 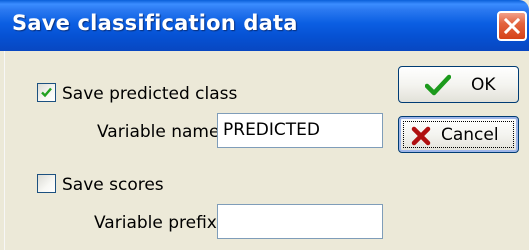 What do you see at coordinates (161, 132) in the screenshot?
I see `variable-name-label: Variable name:` at bounding box center [161, 132].